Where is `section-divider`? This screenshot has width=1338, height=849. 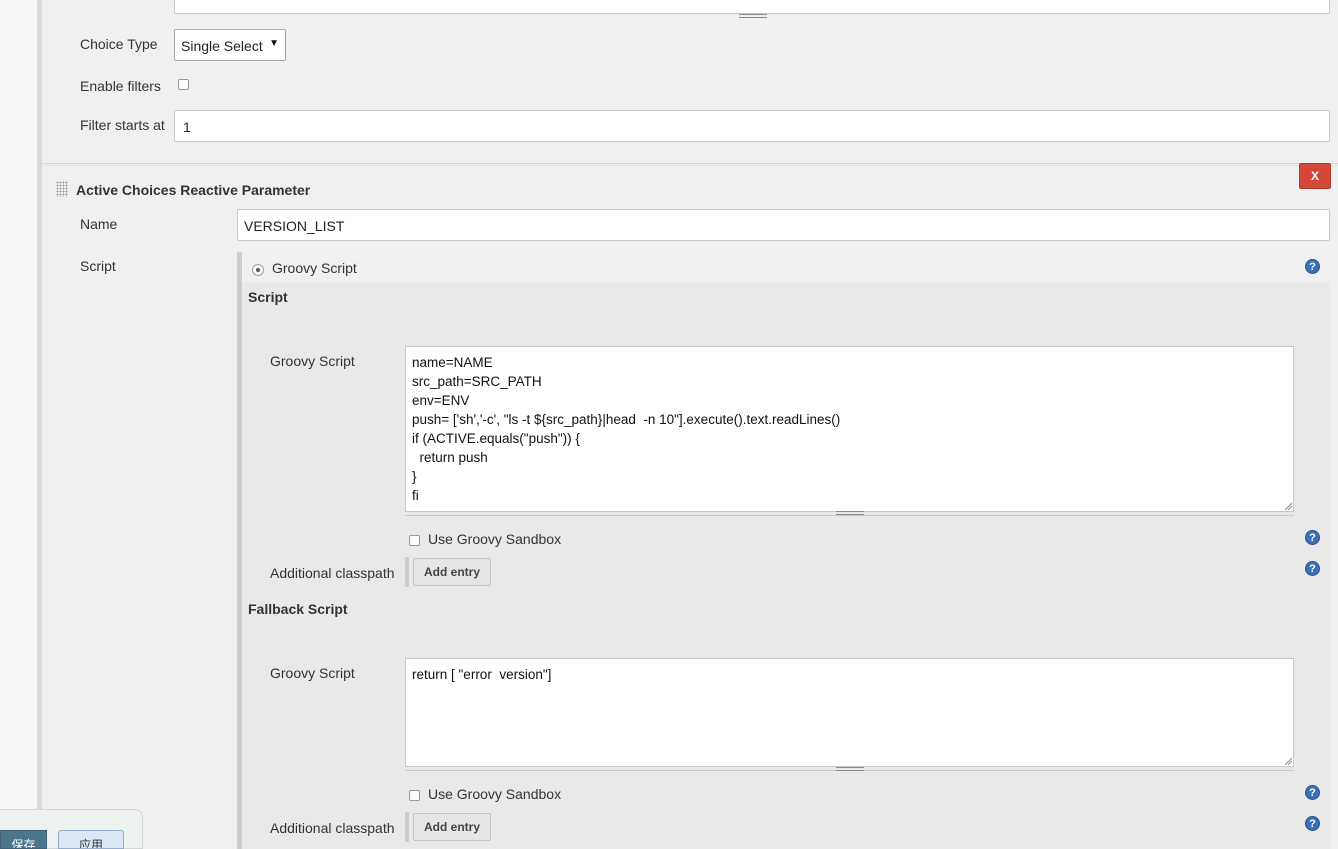 section-divider is located at coordinates (690, 163).